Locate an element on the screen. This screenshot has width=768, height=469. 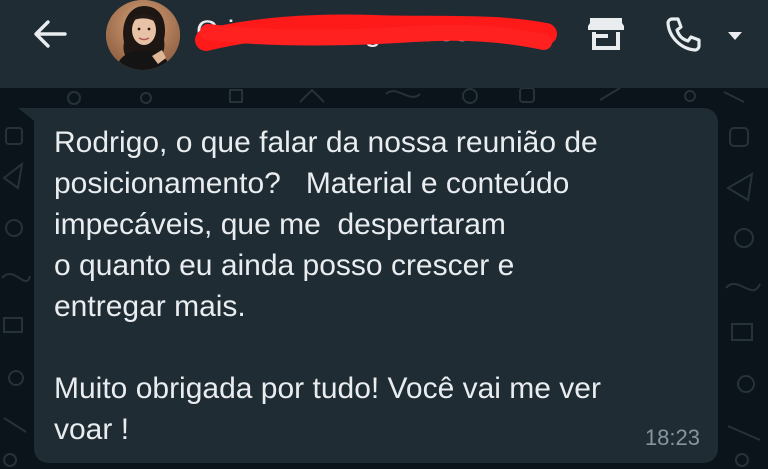
storefront-icon is located at coordinates (606, 36).